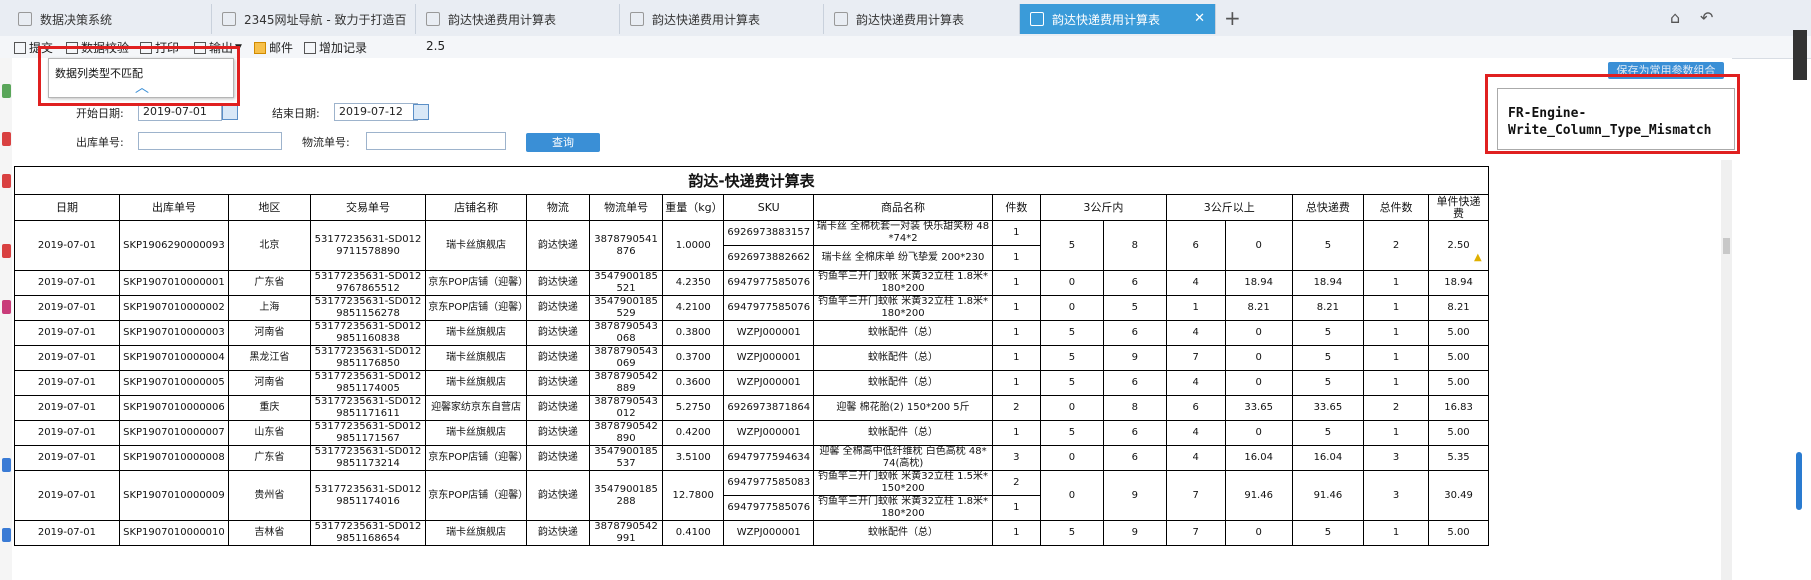 The image size is (1811, 580). Describe the element at coordinates (693, 358) in the screenshot. I see `cell-weight: 0.3700` at that location.